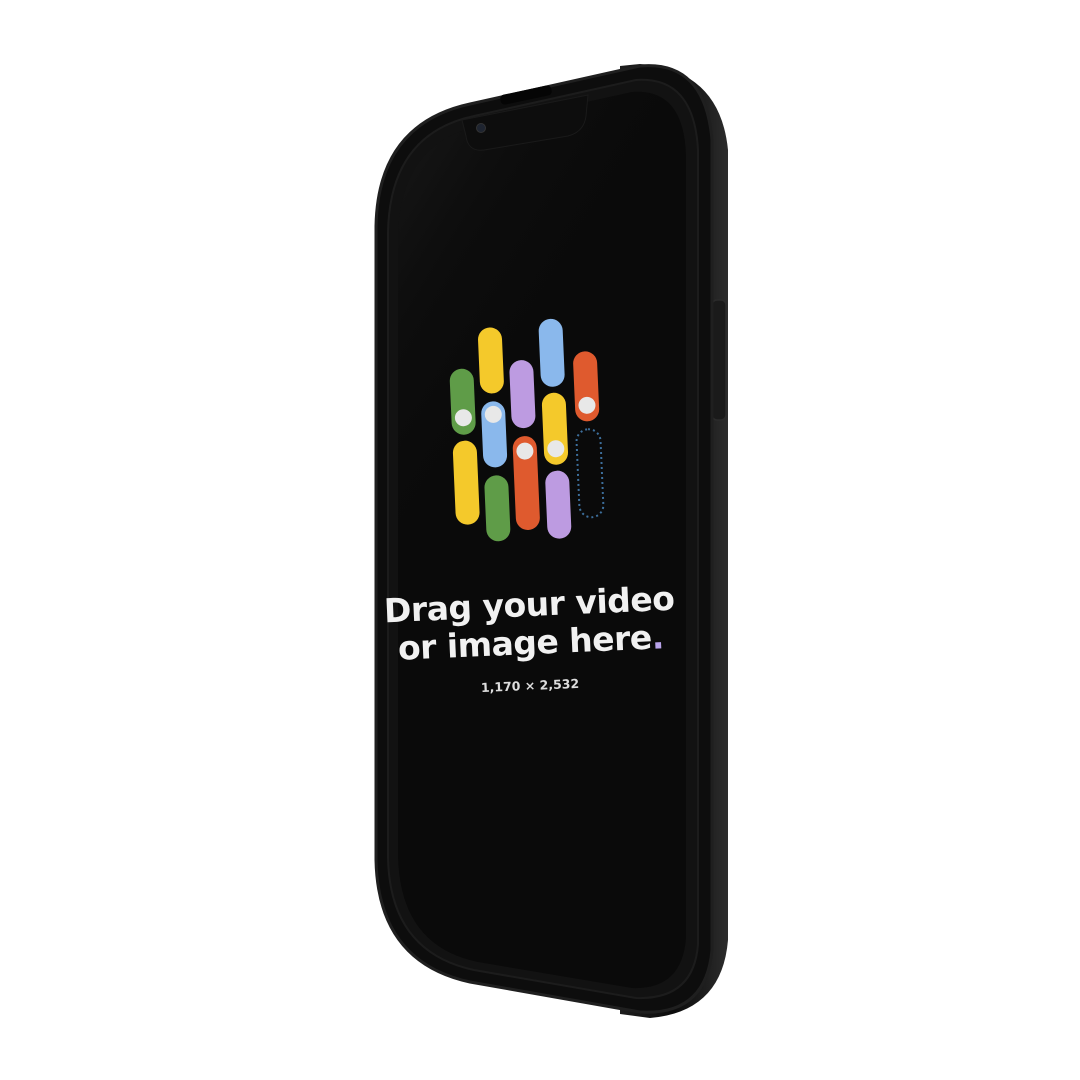 The image size is (1080, 1080). What do you see at coordinates (551, 352) in the screenshot?
I see `logo-pill-blue` at bounding box center [551, 352].